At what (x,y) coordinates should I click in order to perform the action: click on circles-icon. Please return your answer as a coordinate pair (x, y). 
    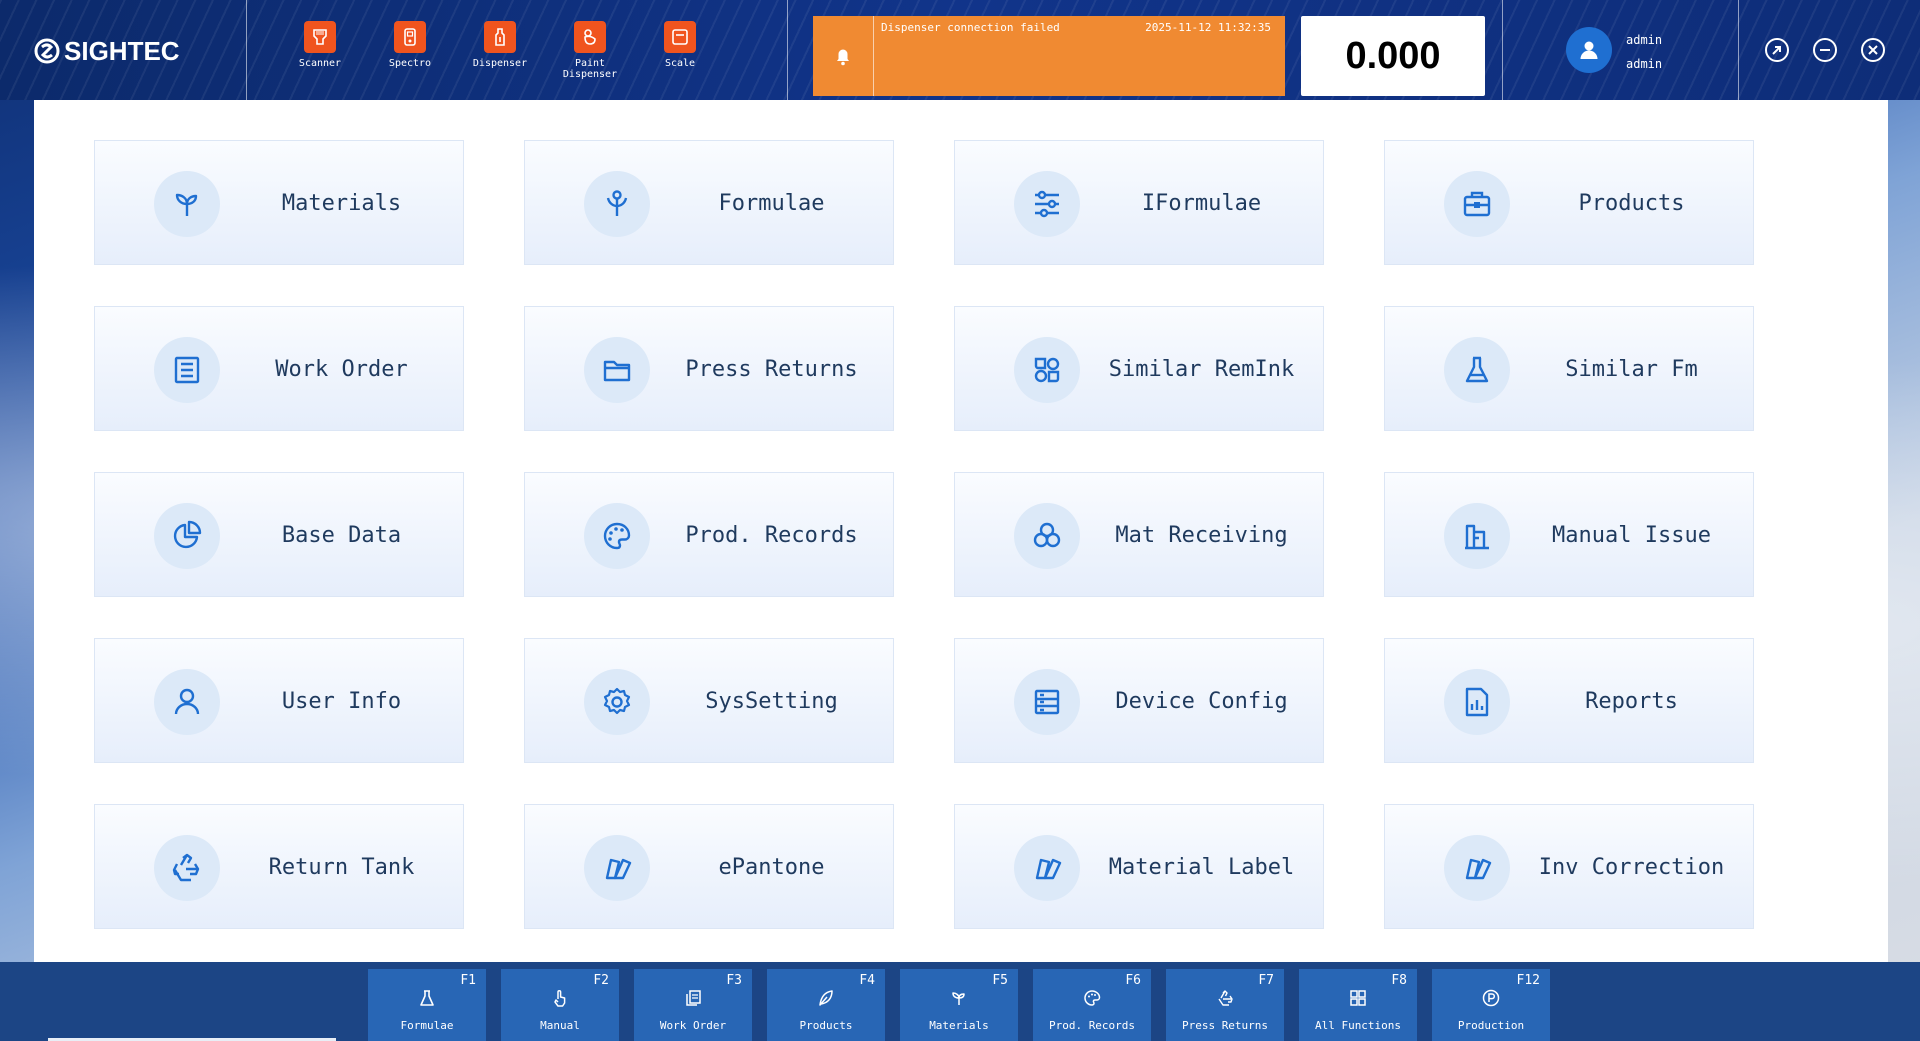
    Looking at the image, I should click on (1047, 535).